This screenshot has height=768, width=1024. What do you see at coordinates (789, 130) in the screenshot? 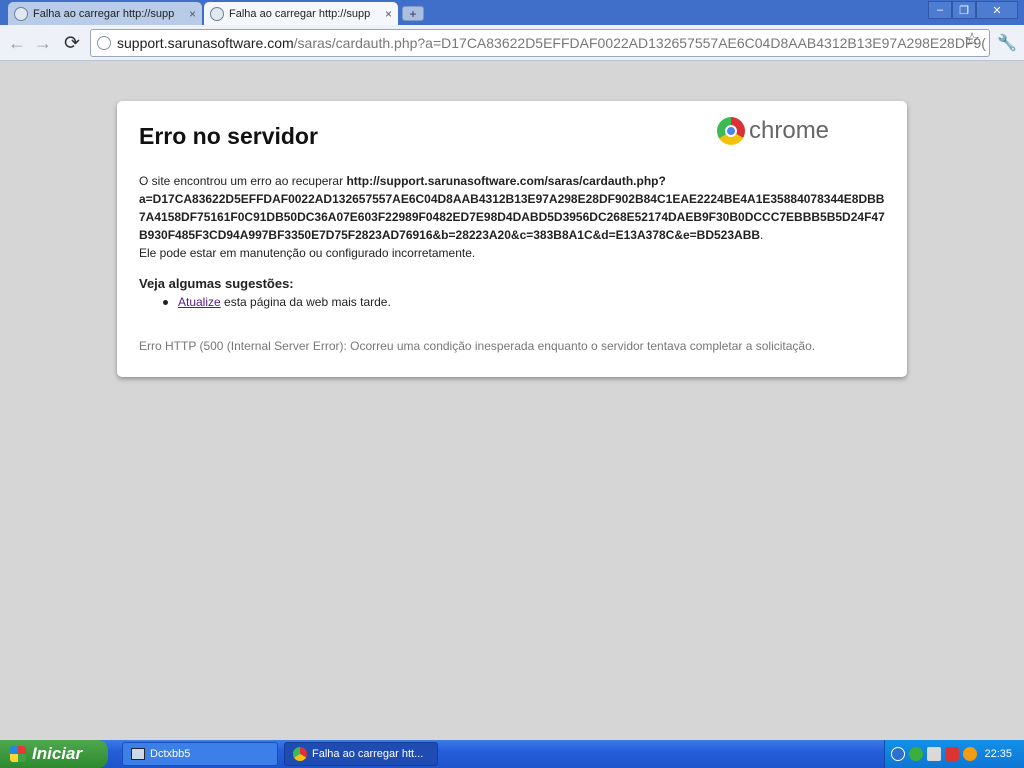
I see `chrome-logo-text: chrome` at bounding box center [789, 130].